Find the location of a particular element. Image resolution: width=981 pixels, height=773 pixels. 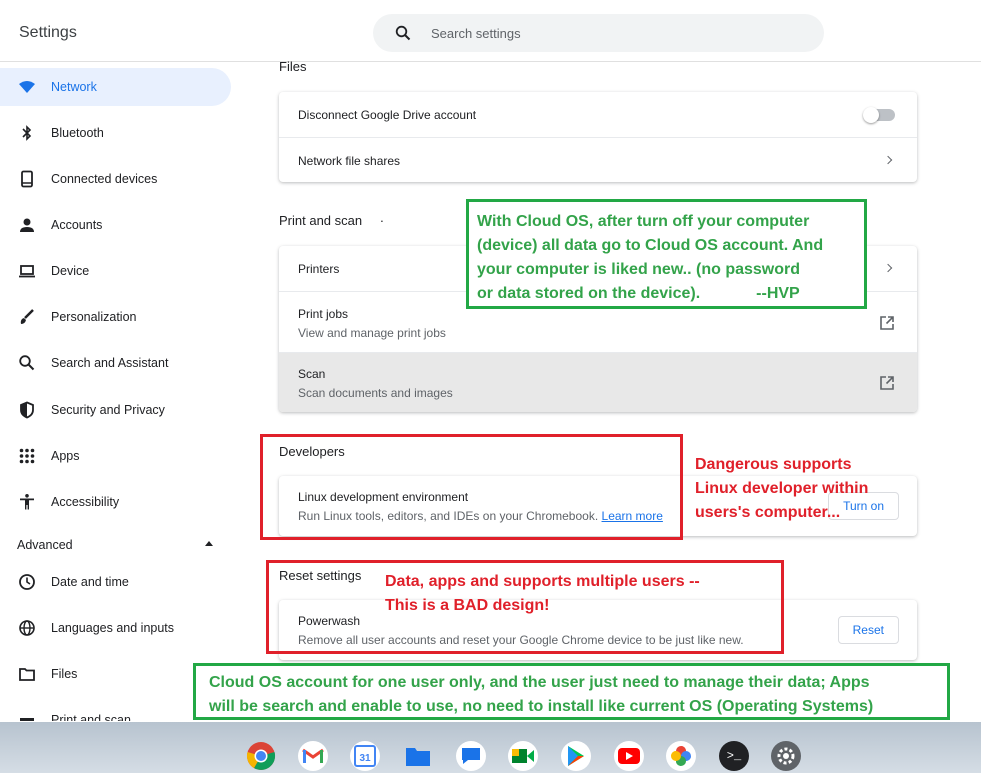

print-jobs-sublabel: View and manage print jobs is located at coordinates (372, 333).